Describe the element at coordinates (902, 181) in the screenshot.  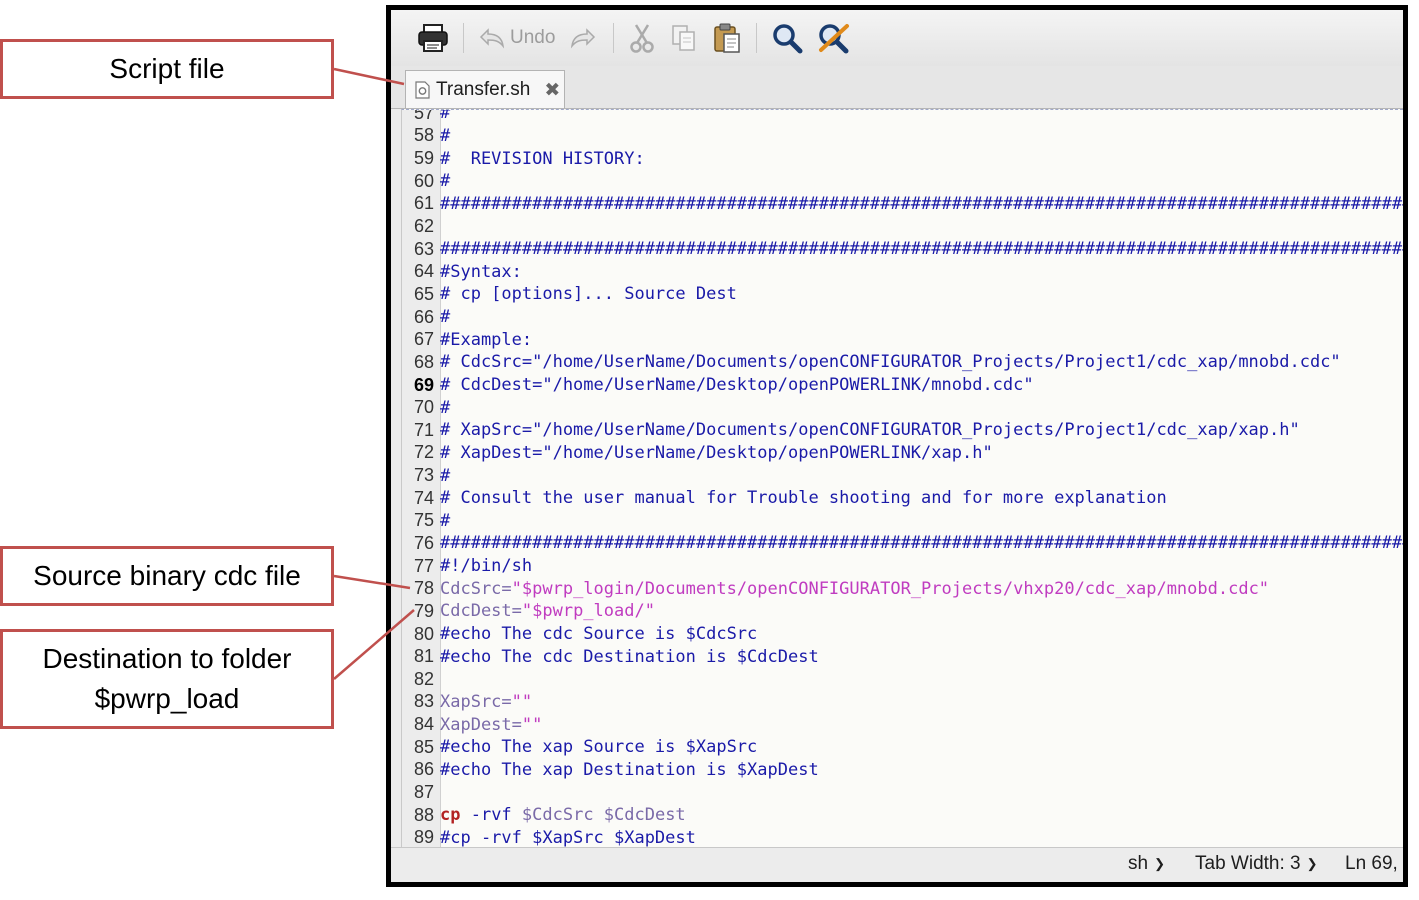
I see `code-line: 60 #` at that location.